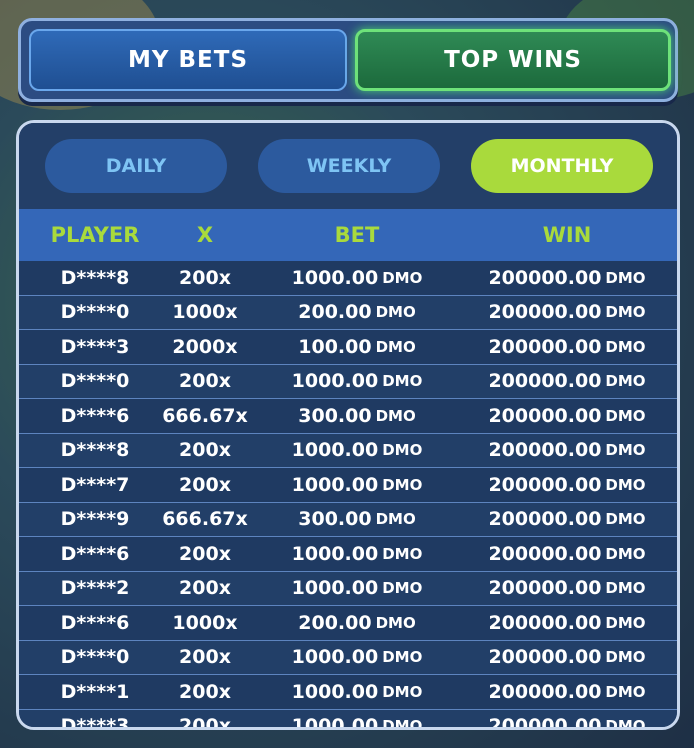  I want to click on table-row: D****3 200x 1000.00 DMO 200000.00 DMO, so click(348, 719).